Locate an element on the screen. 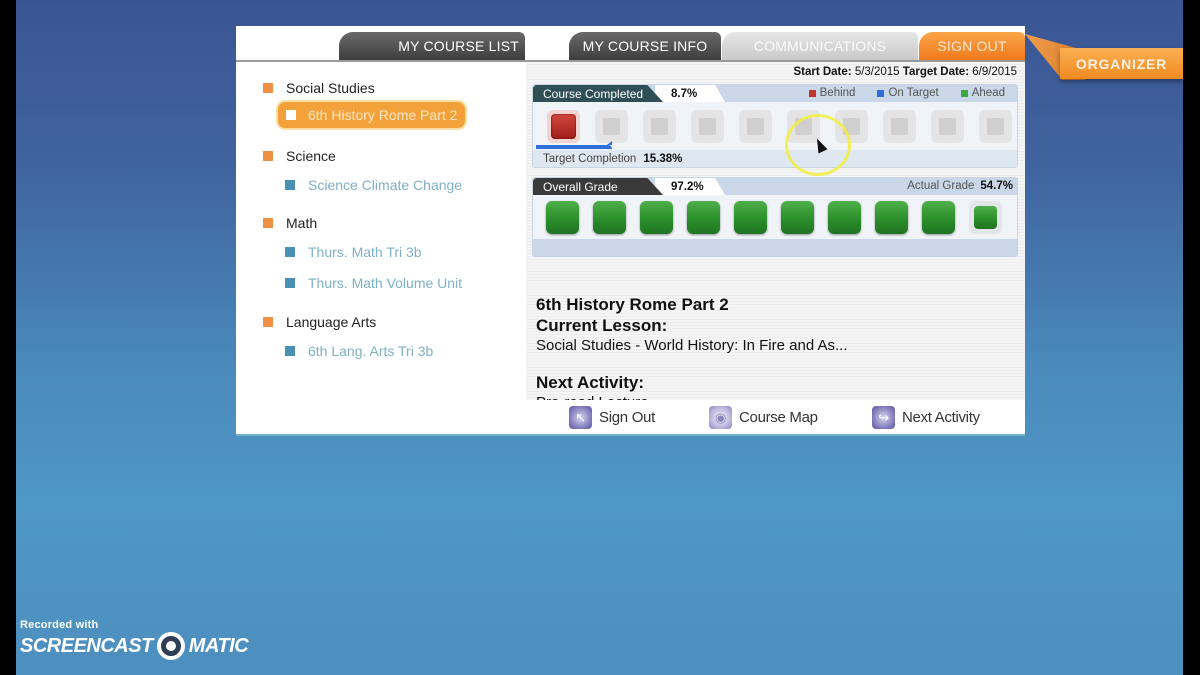 The width and height of the screenshot is (1200, 675). tab-my-course-list: MY COURSE LIST is located at coordinates (432, 46).